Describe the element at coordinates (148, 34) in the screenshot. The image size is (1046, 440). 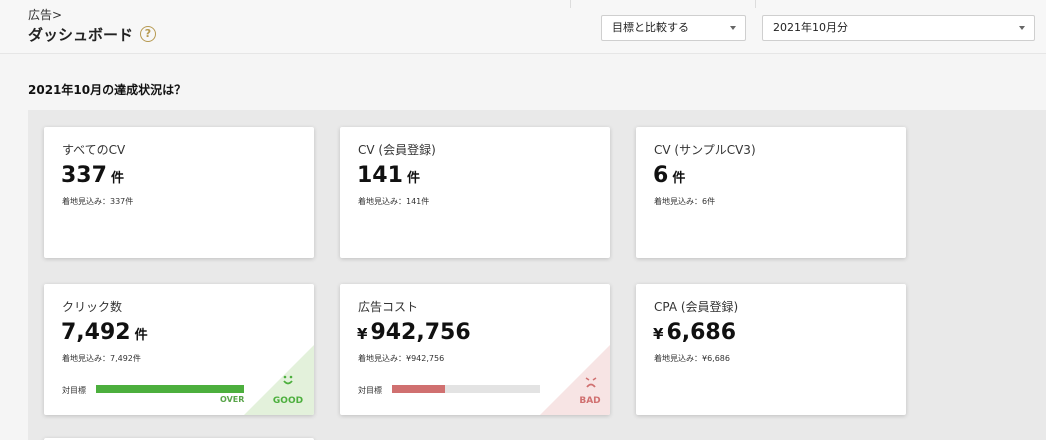
I see `question-circle-icon: ?` at that location.